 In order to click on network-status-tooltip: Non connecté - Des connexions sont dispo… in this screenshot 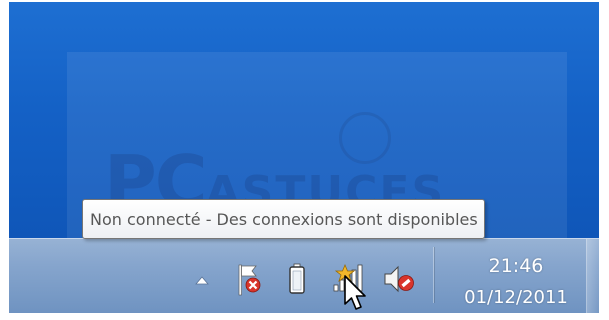, I will do `click(283, 219)`.